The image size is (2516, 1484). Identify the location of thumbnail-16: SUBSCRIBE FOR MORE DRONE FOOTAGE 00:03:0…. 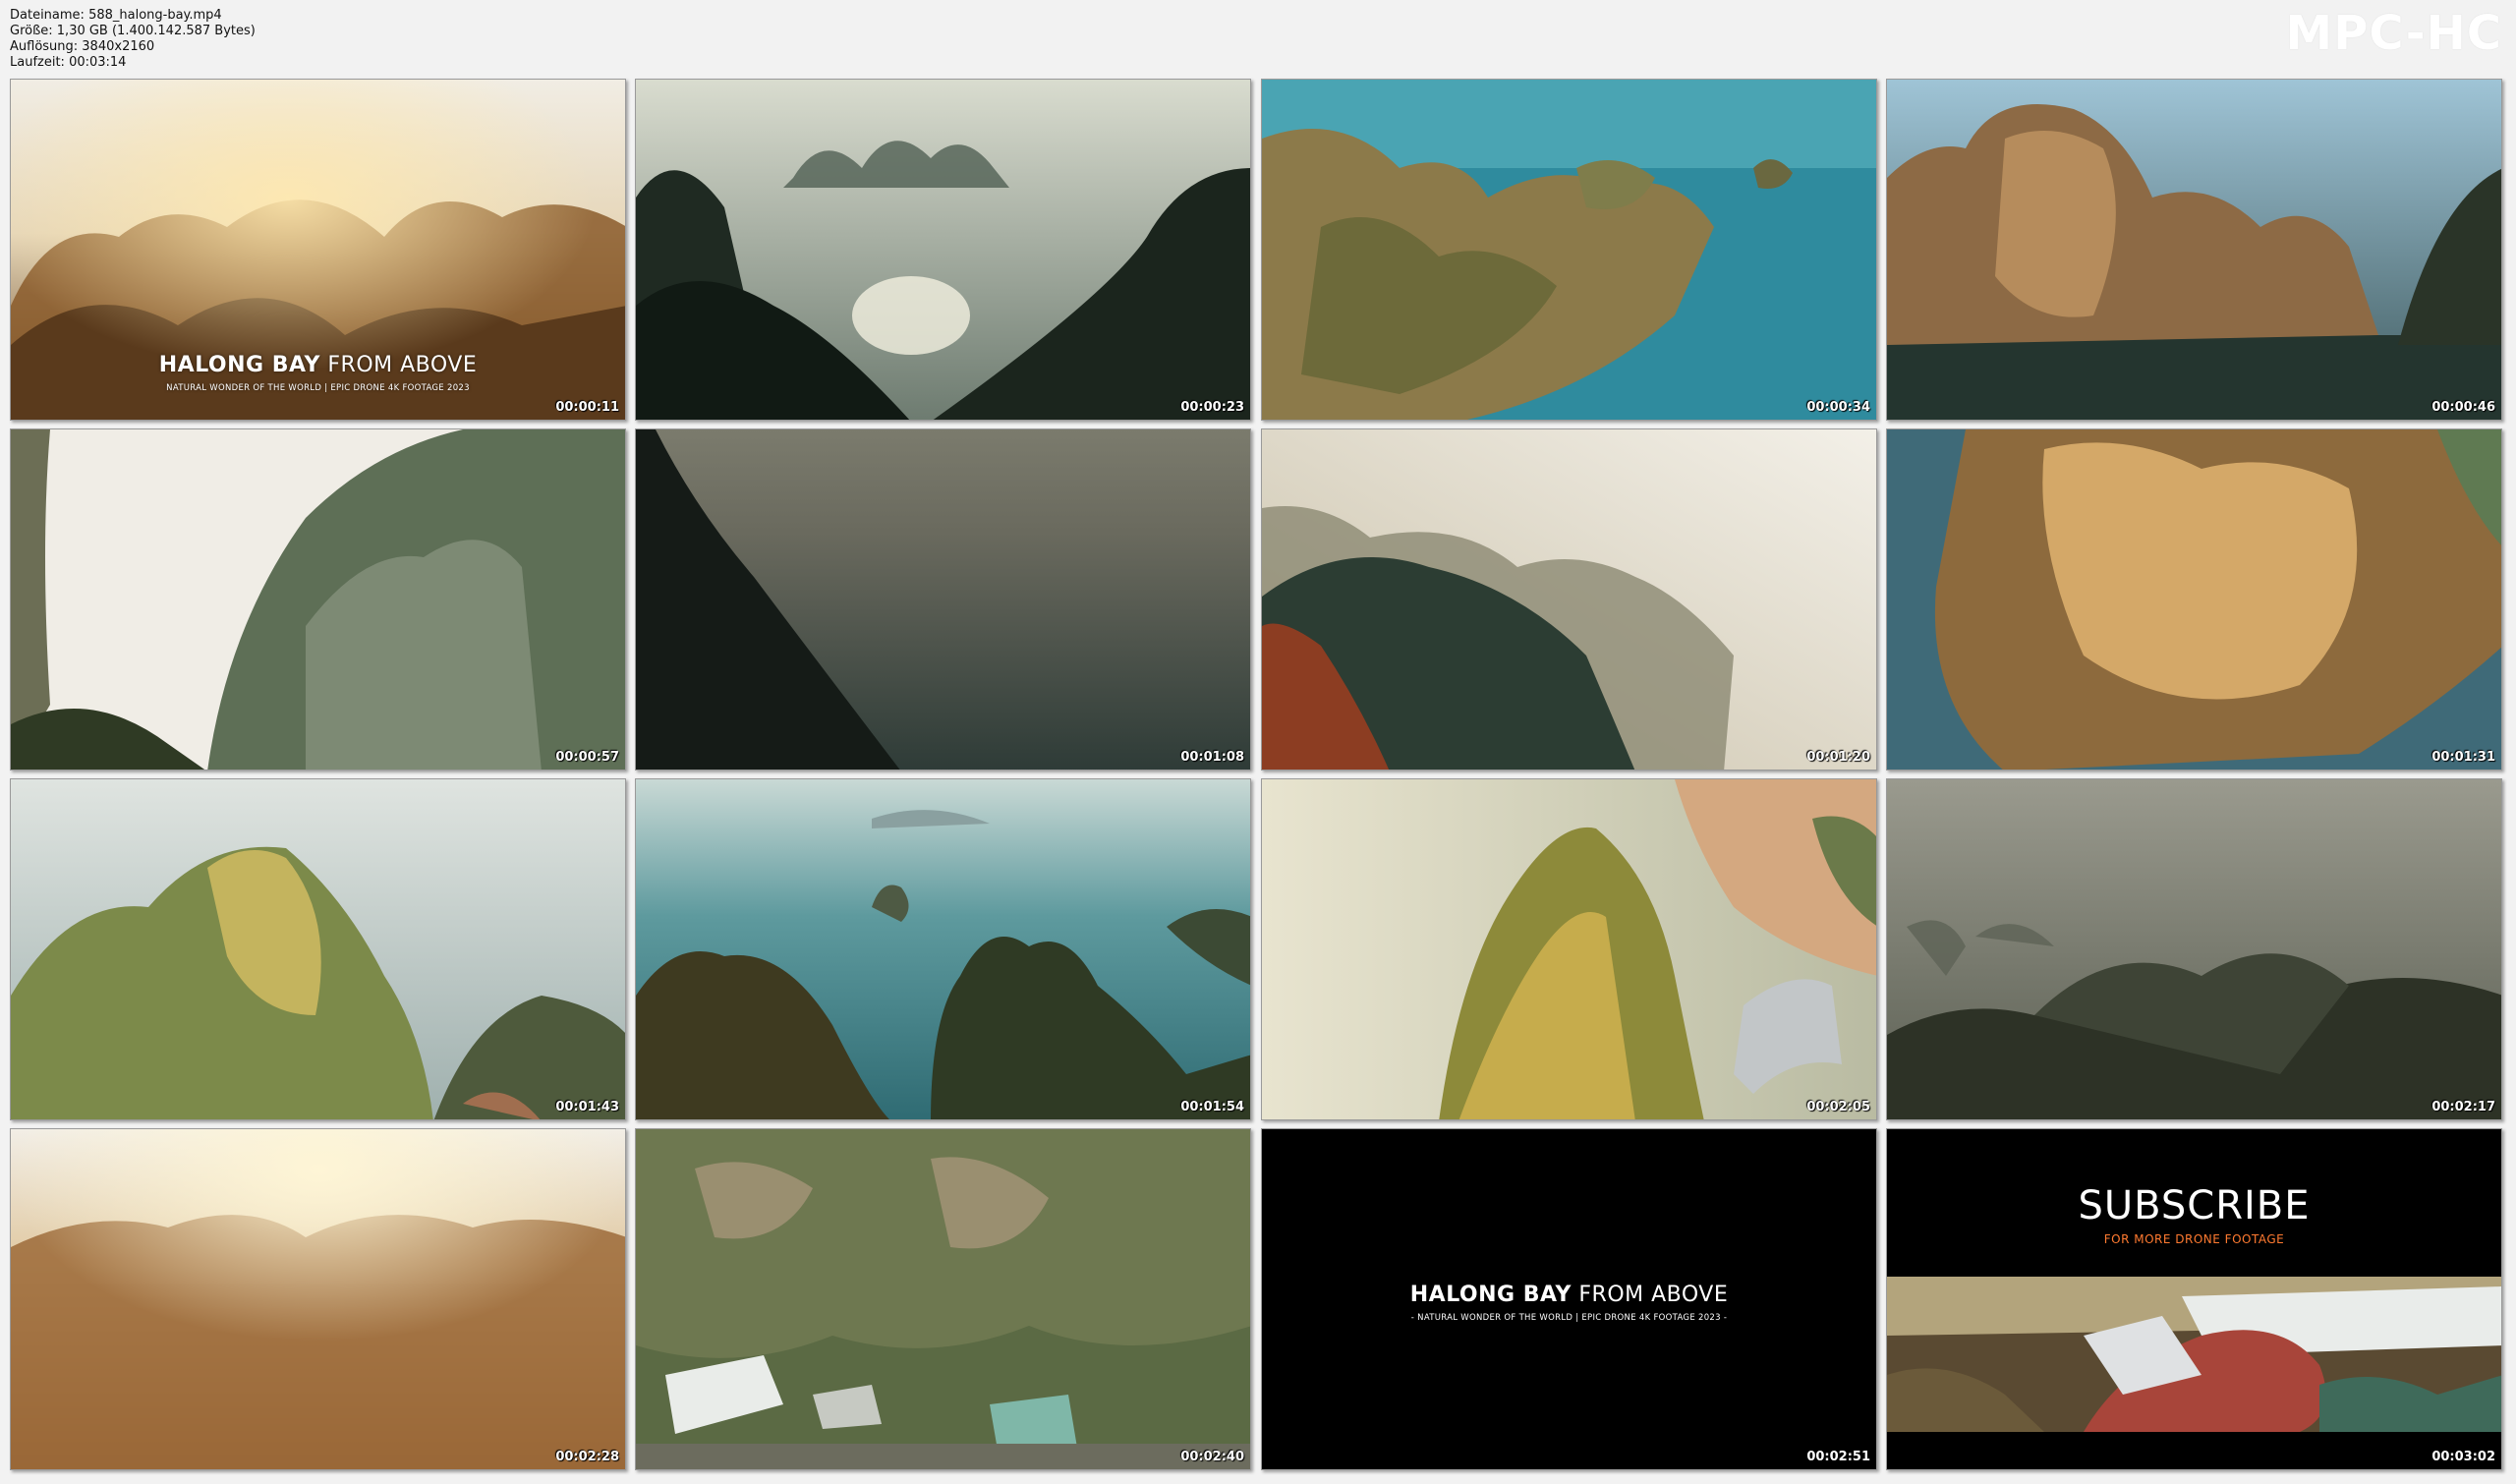
(2194, 1299).